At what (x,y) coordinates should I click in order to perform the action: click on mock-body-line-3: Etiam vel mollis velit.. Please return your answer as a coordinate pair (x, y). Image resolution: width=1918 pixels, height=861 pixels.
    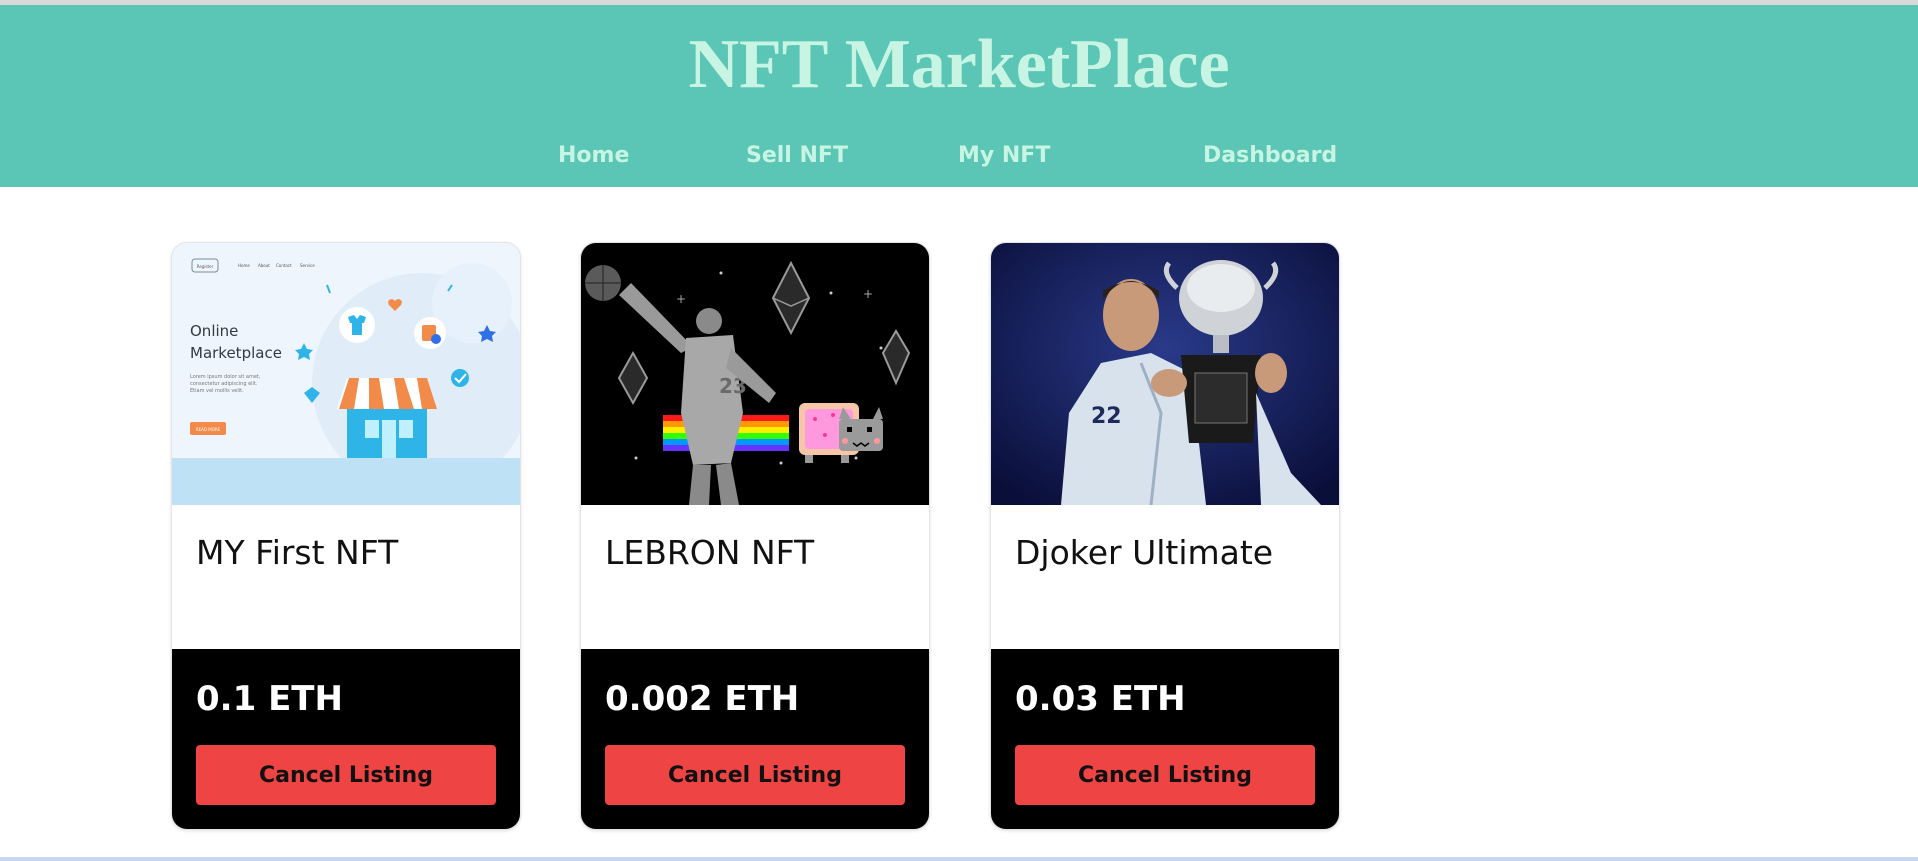
    Looking at the image, I should click on (217, 391).